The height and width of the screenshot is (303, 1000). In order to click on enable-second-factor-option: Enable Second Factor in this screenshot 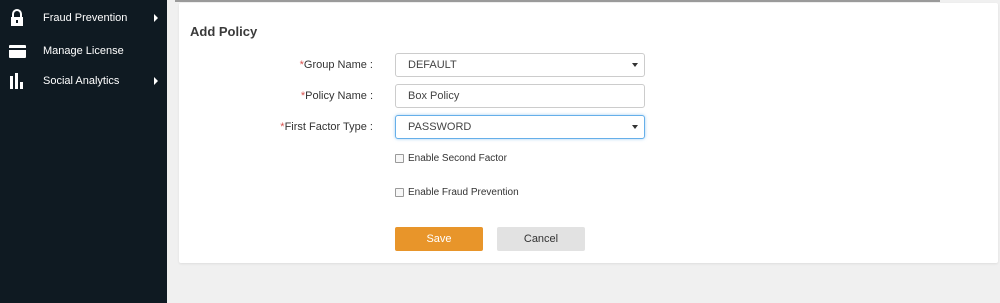, I will do `click(451, 158)`.